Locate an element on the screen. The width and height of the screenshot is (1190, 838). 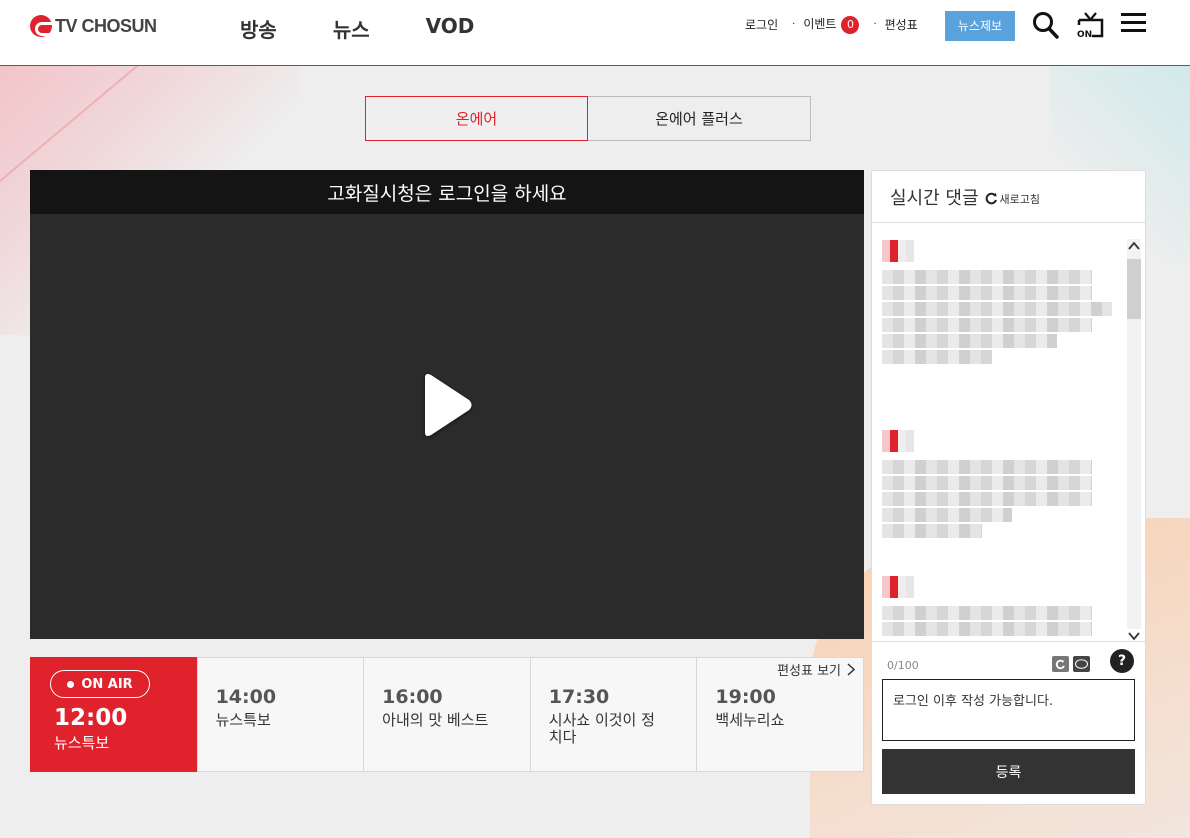
schedule-item: 16:00 아내의 맛 베스트 is located at coordinates (446, 714).